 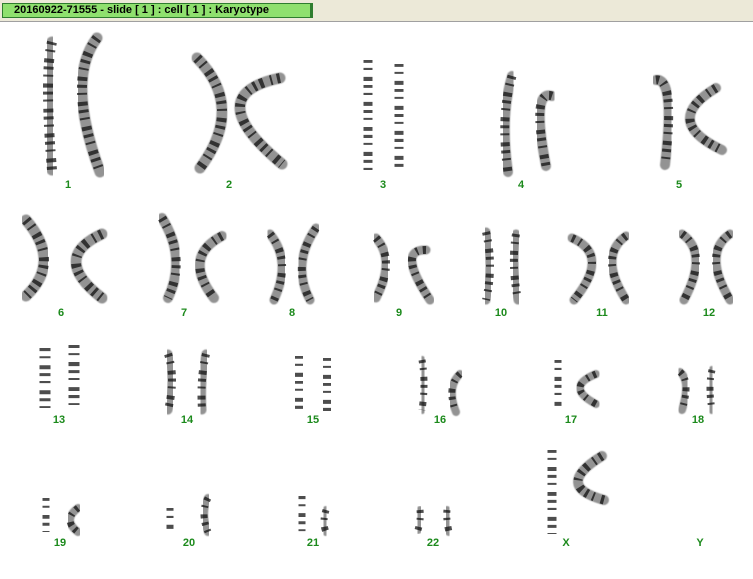 I want to click on chromosome-label-21: 21, so click(x=313, y=543).